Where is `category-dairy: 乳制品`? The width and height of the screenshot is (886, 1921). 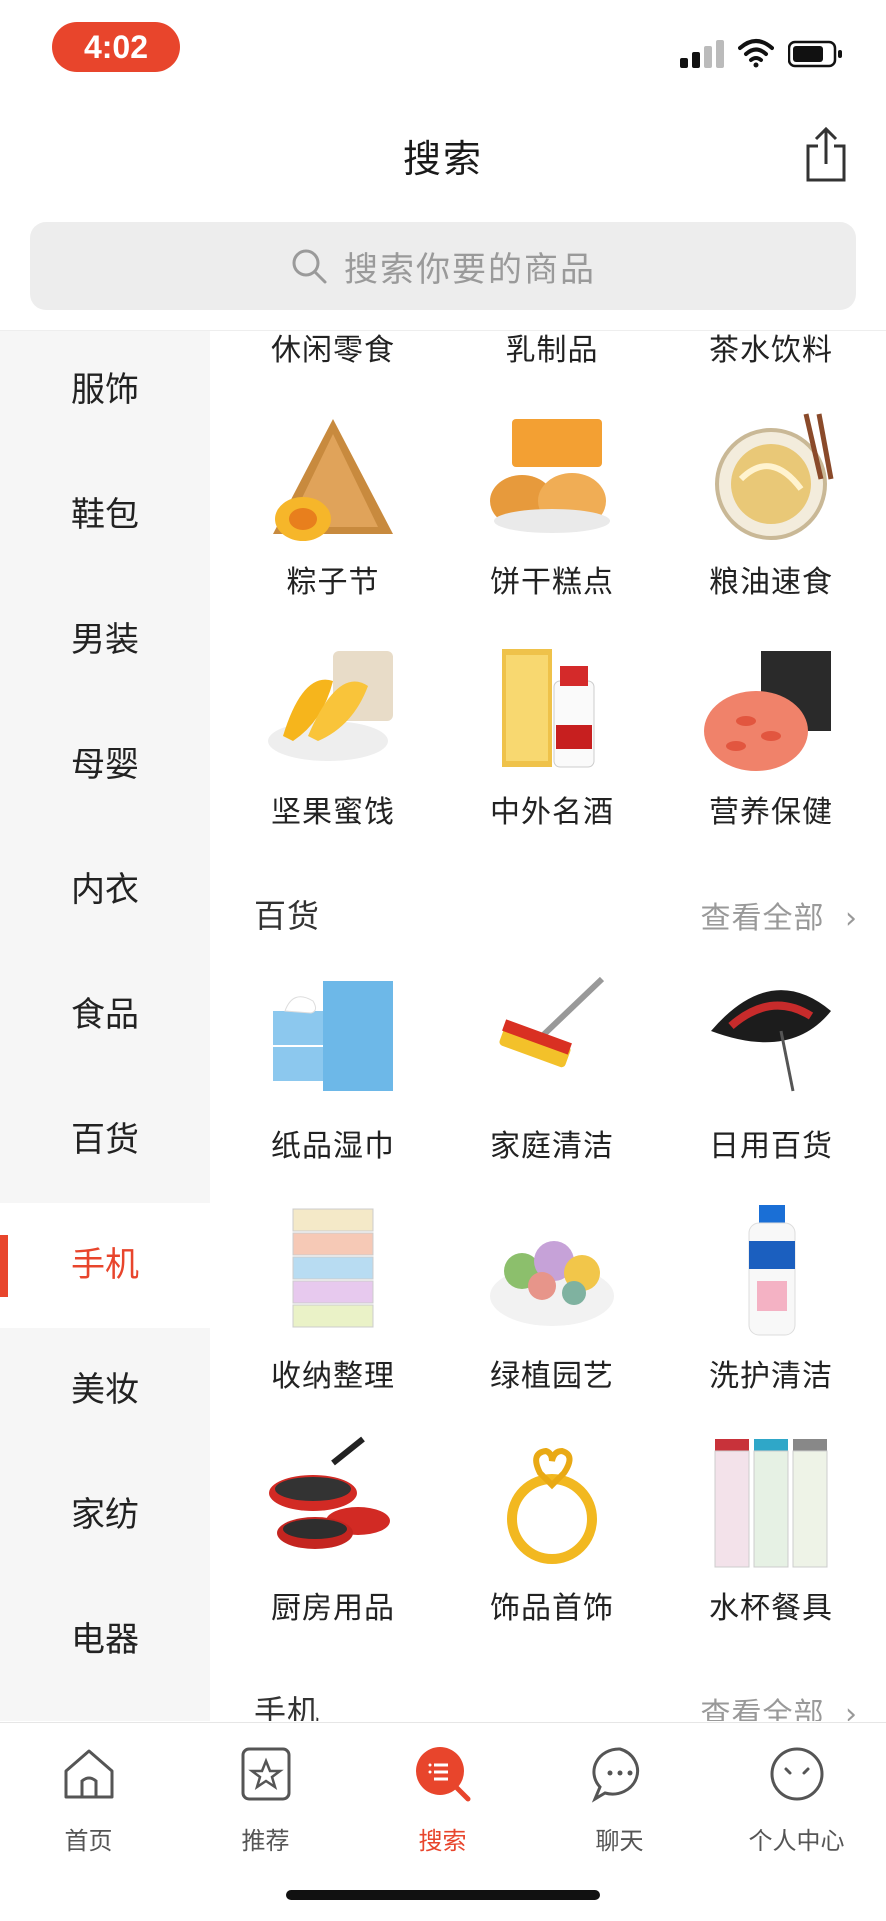 category-dairy: 乳制品 is located at coordinates (552, 350).